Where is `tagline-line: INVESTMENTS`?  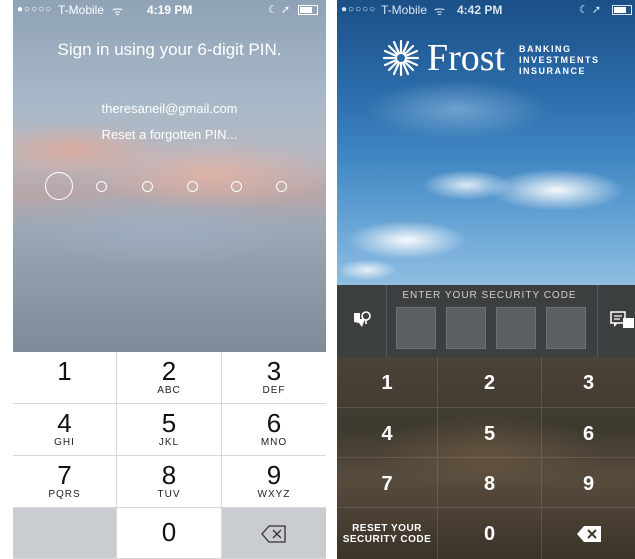 tagline-line: INVESTMENTS is located at coordinates (559, 60).